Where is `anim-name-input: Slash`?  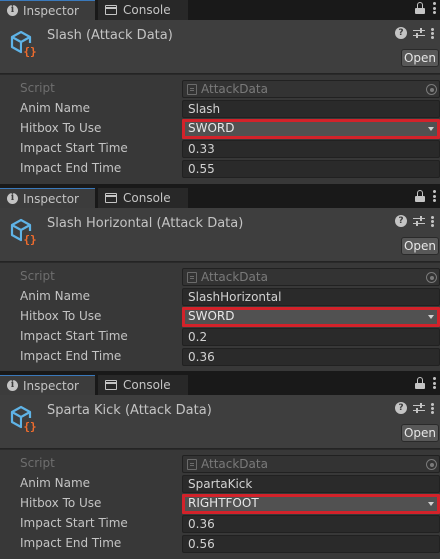
anim-name-input: Slash is located at coordinates (311, 109).